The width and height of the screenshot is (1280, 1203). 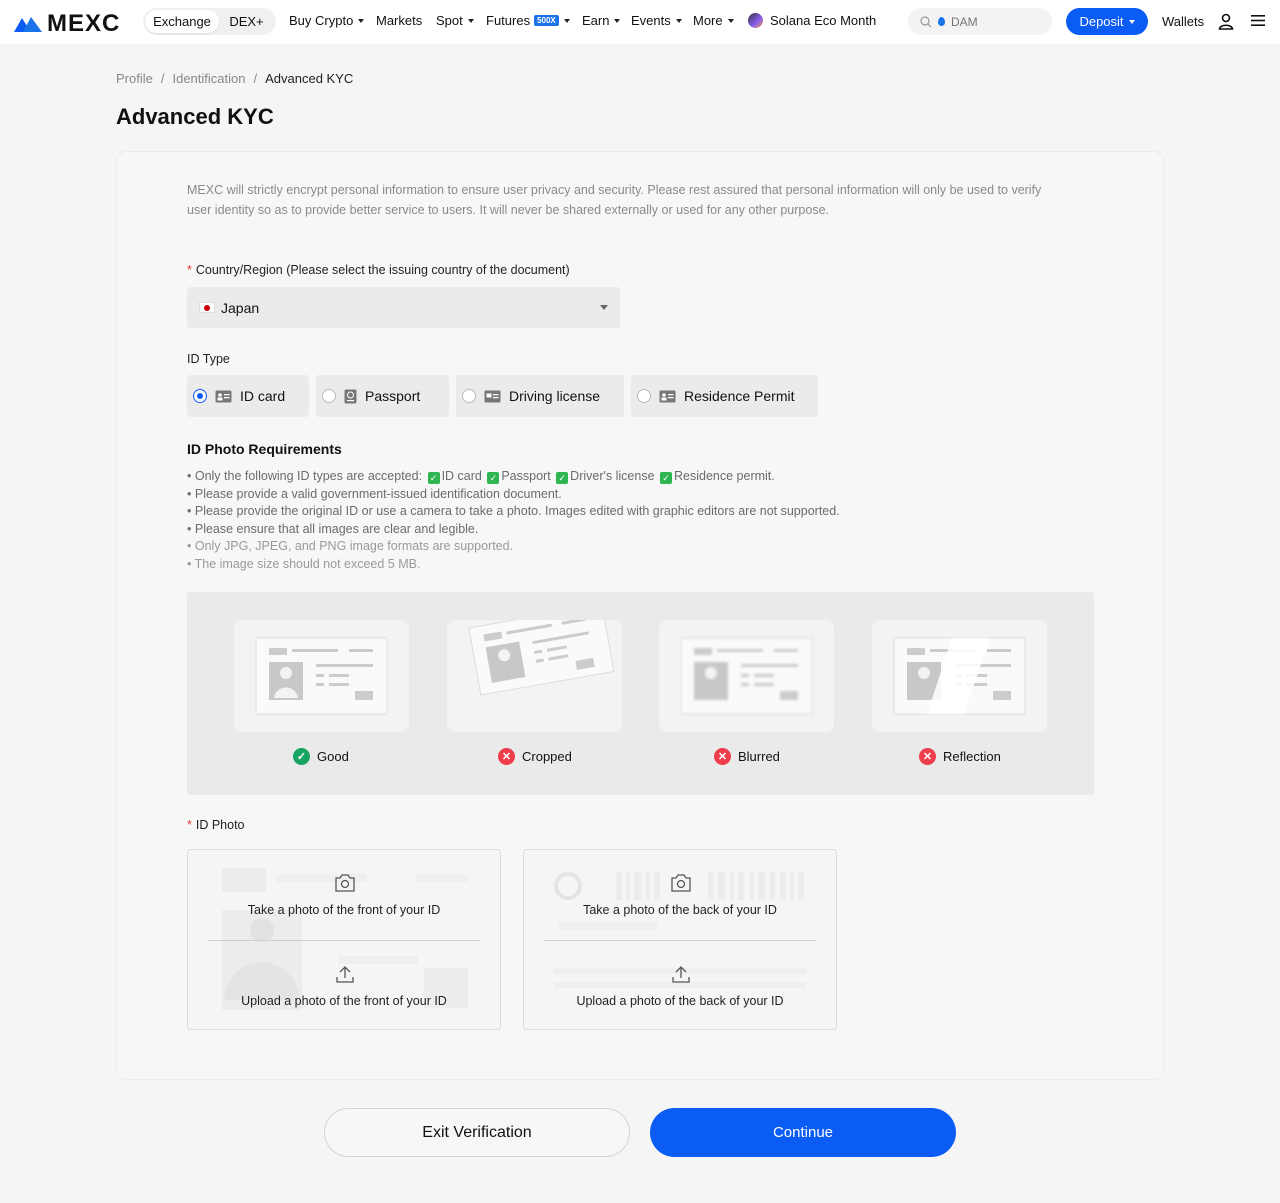 What do you see at coordinates (333, 756) in the screenshot?
I see `example-label-text: Good` at bounding box center [333, 756].